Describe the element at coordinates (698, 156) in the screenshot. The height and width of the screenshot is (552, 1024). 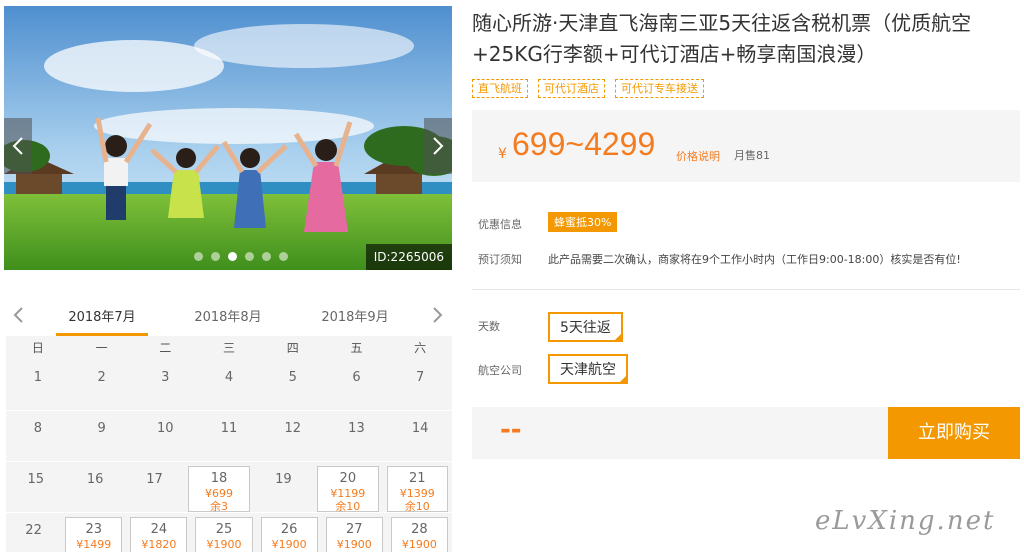
I see `price-explanation-link: 价格说明` at that location.